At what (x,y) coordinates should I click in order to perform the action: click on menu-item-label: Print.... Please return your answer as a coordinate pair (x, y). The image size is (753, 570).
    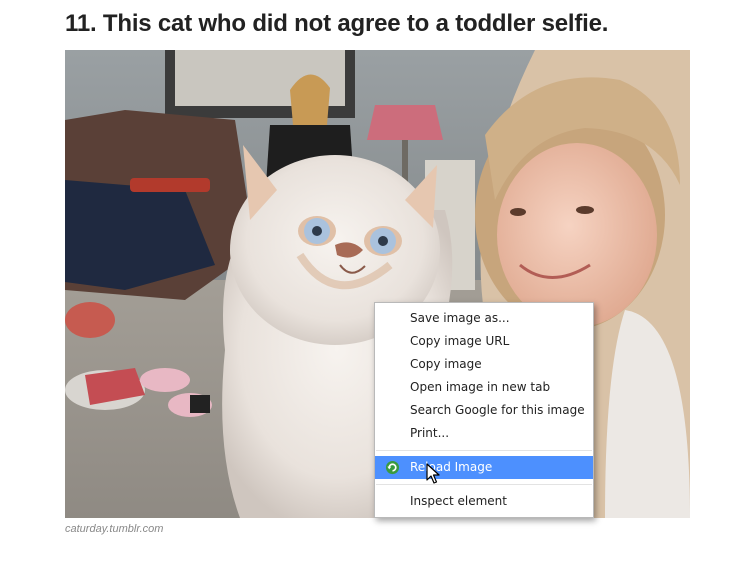
    Looking at the image, I should click on (430, 433).